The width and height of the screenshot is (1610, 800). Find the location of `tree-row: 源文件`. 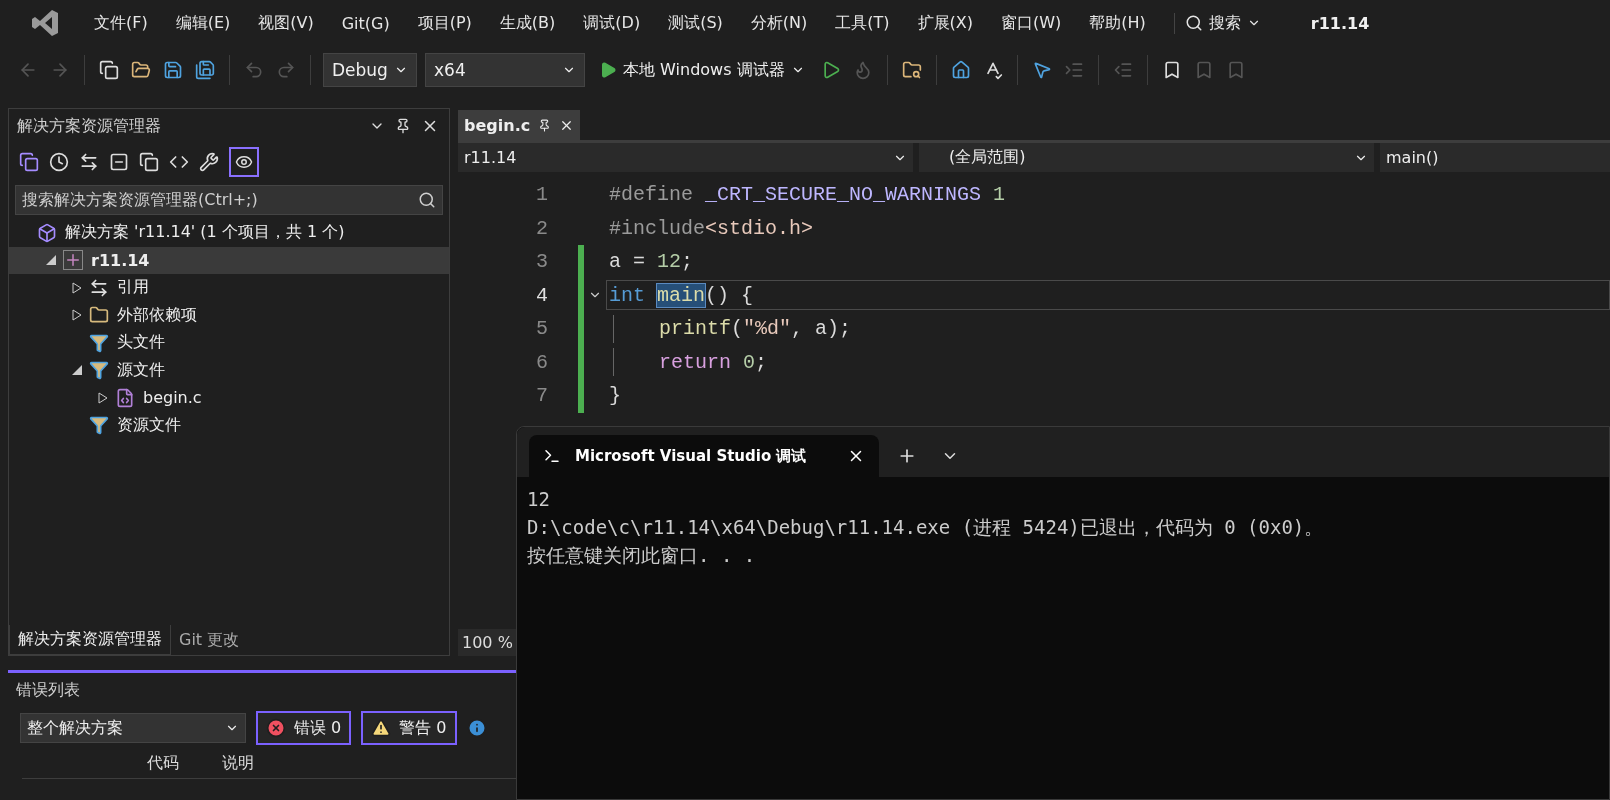

tree-row: 源文件 is located at coordinates (229, 370).